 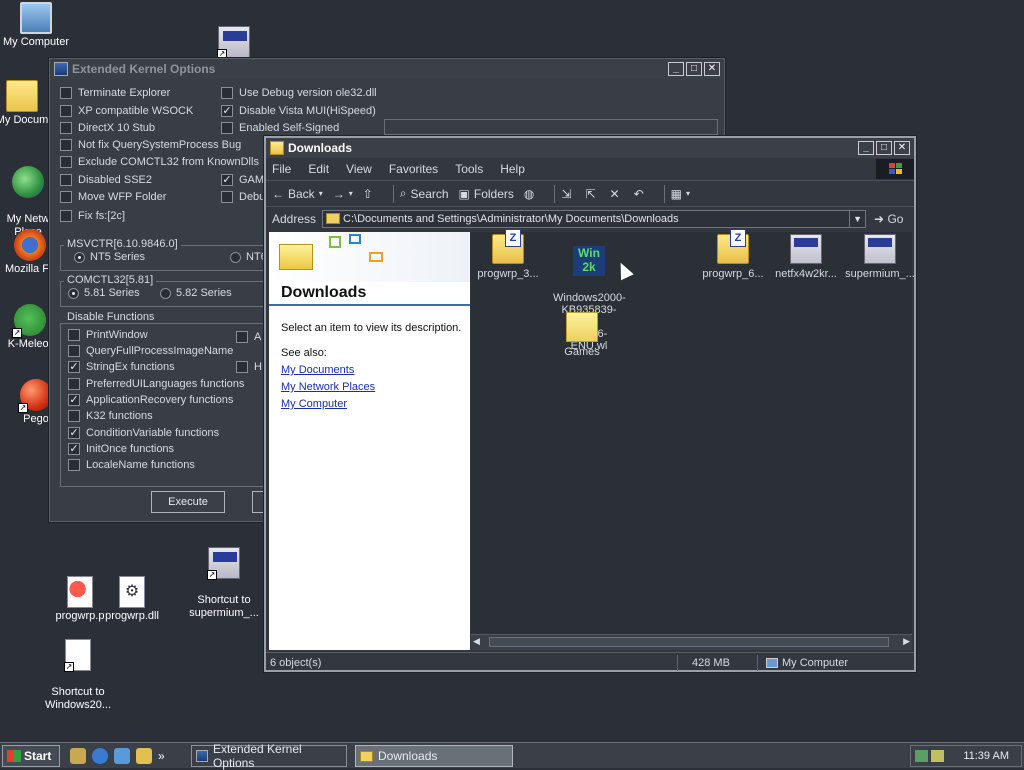 I want to click on checkbox-move-wfp: Move WFP Folder, so click(x=113, y=197).